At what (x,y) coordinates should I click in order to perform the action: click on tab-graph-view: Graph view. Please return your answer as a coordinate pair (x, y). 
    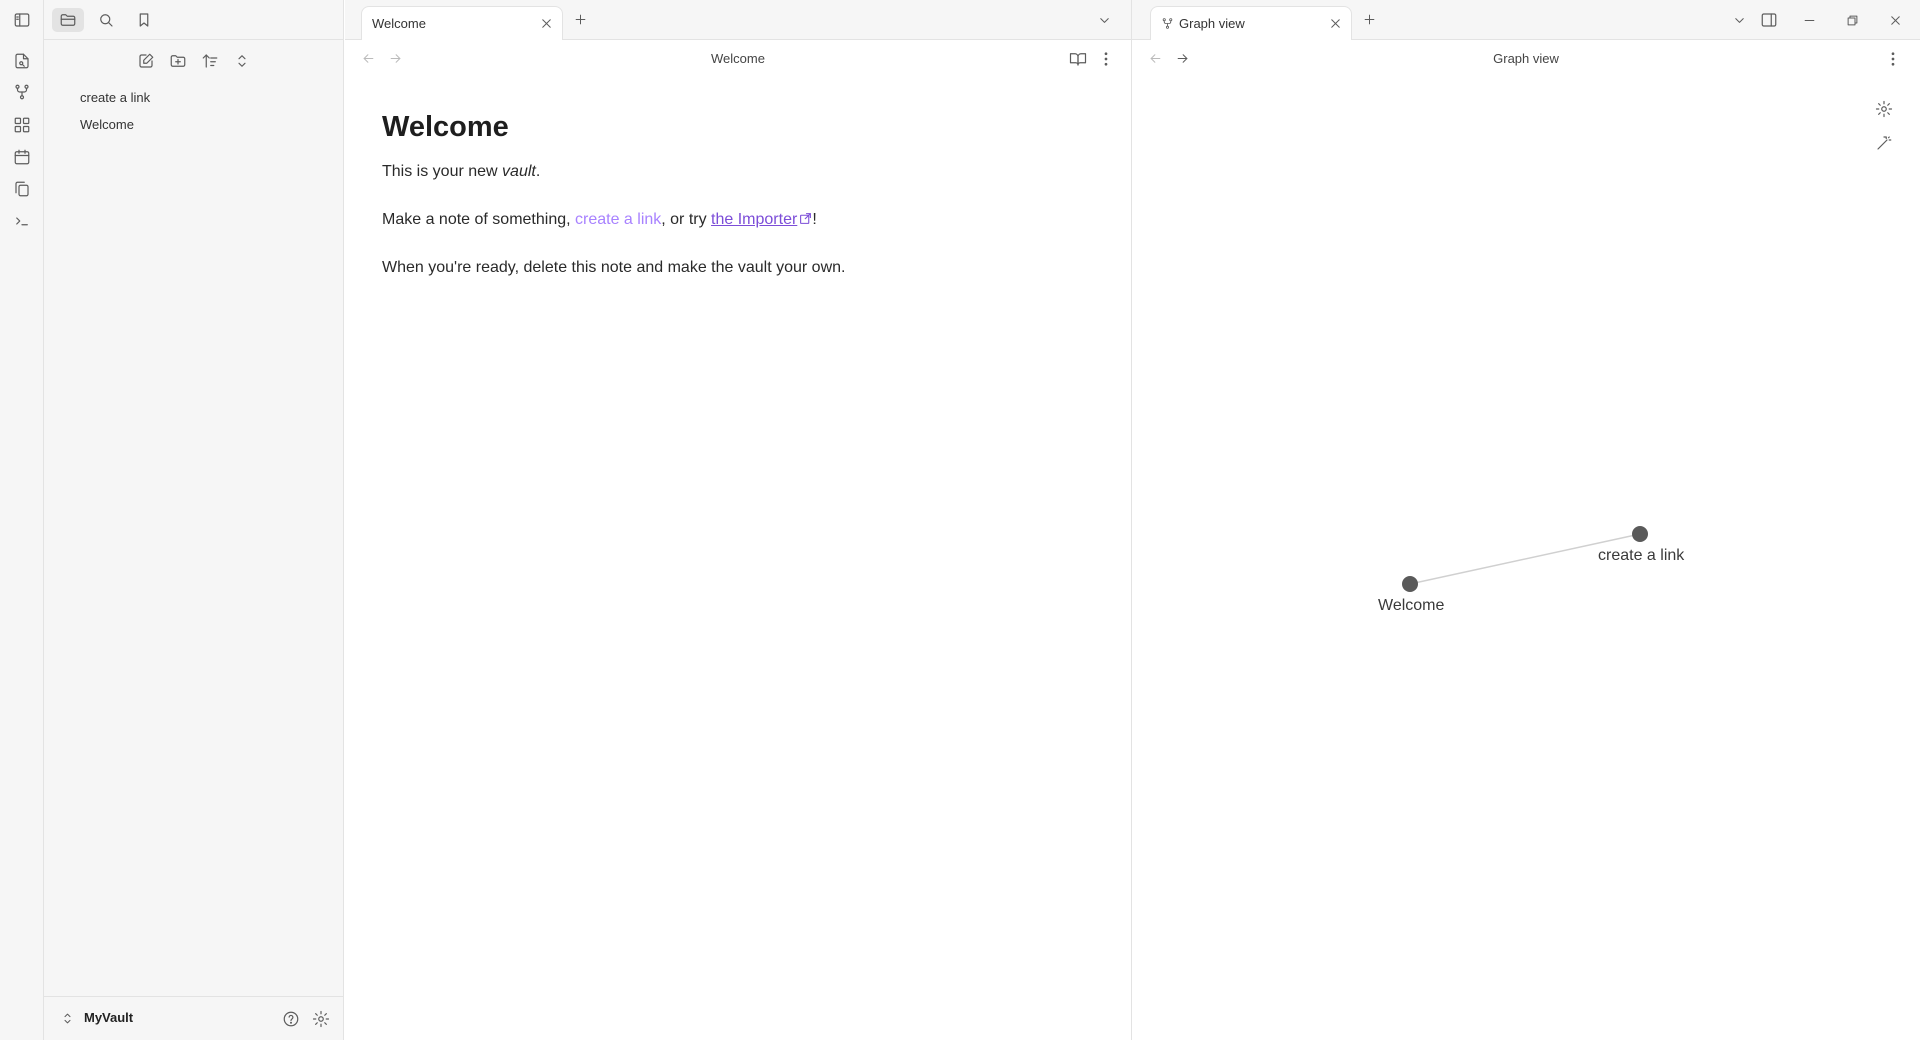
    Looking at the image, I should click on (1251, 23).